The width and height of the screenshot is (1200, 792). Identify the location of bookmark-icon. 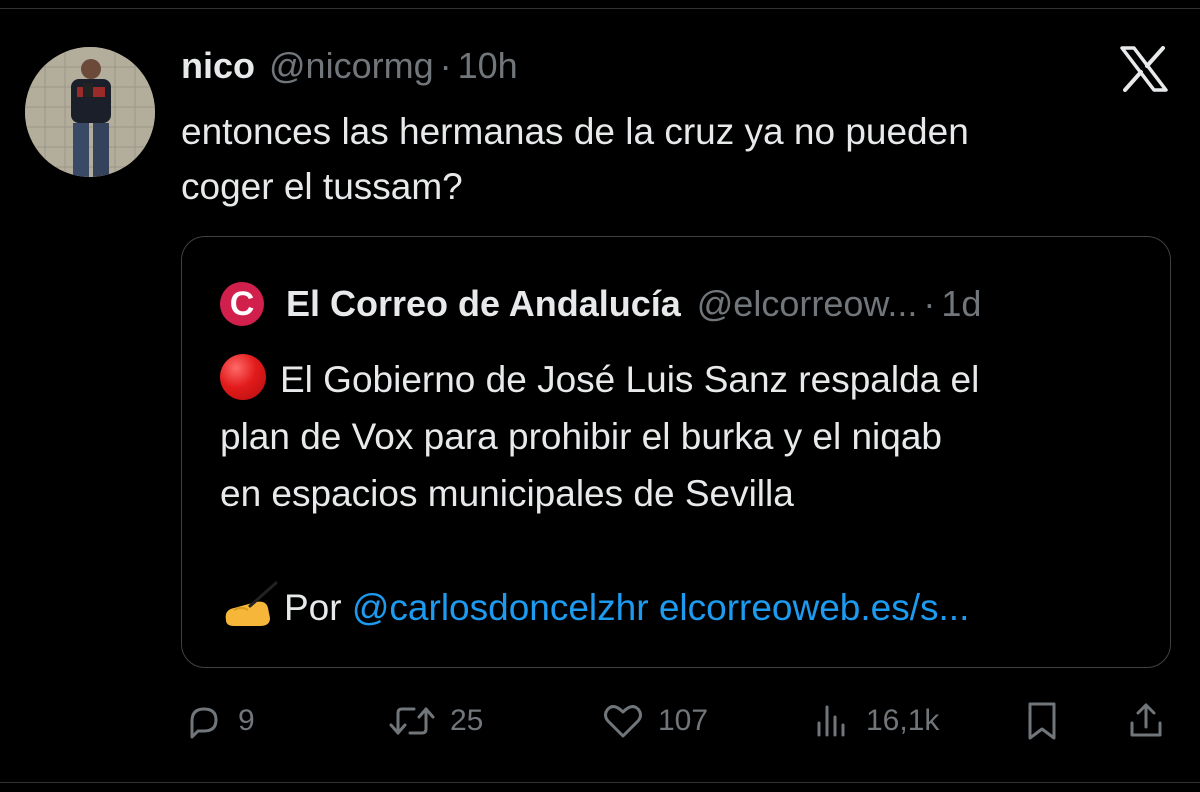
(1042, 721).